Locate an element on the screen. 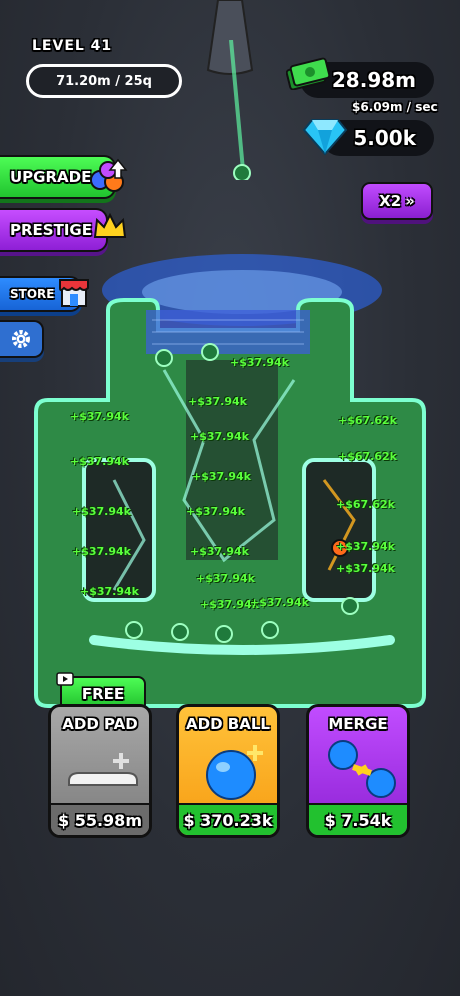 Image resolution: width=460 pixels, height=996 pixels. add-ball-card: ADD BALL $ 370.23k is located at coordinates (228, 771).